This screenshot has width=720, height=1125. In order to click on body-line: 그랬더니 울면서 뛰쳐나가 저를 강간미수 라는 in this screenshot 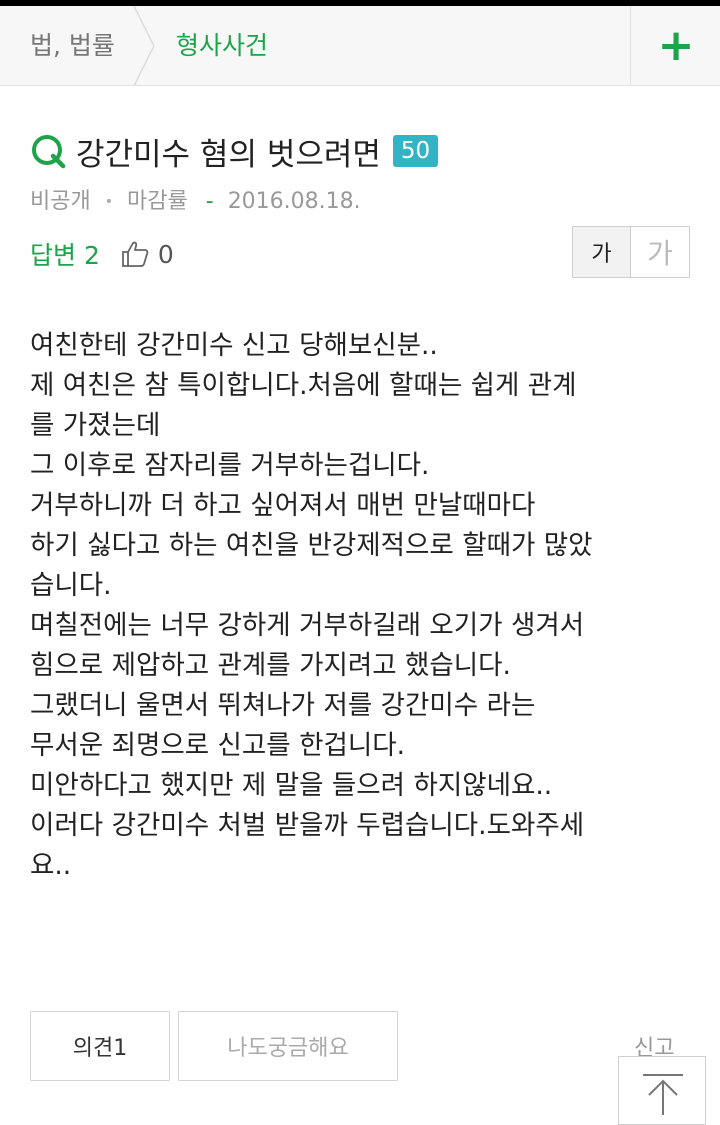, I will do `click(283, 705)`.